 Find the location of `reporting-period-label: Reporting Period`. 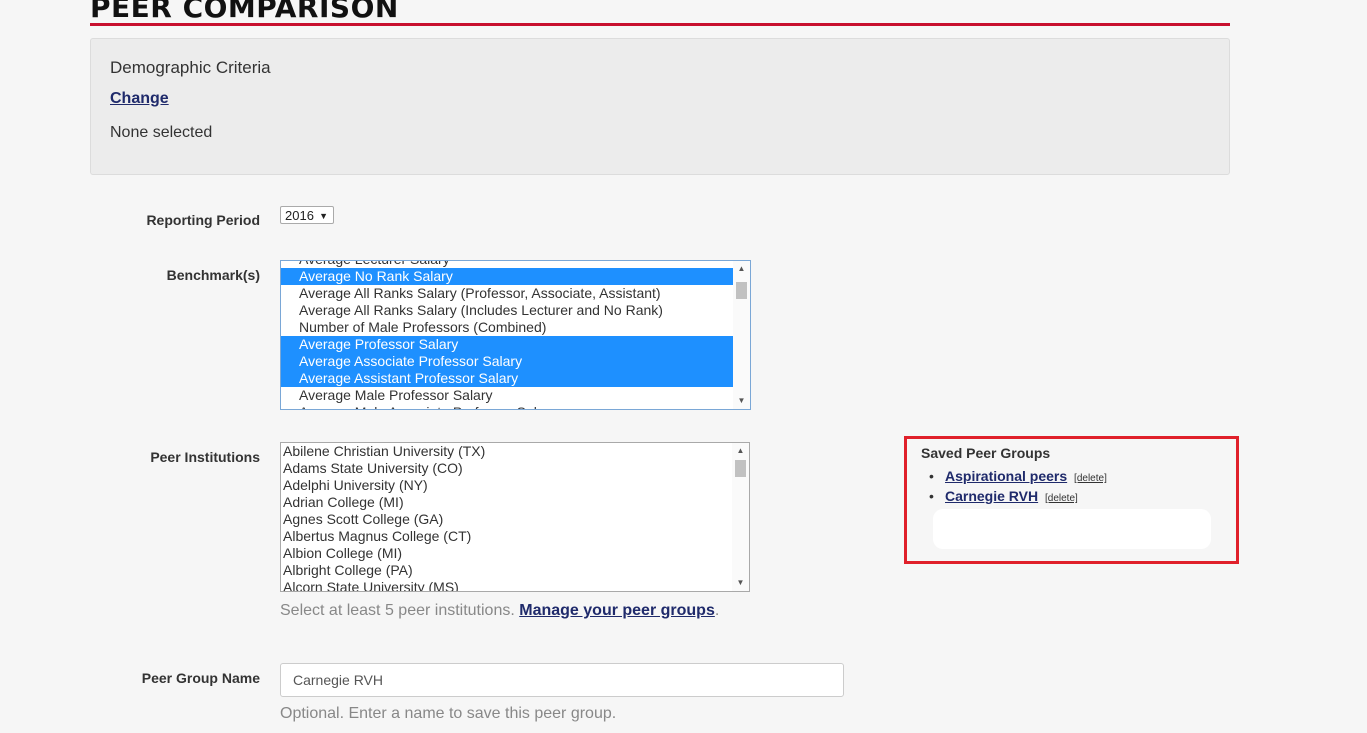

reporting-period-label: Reporting Period is located at coordinates (203, 220).